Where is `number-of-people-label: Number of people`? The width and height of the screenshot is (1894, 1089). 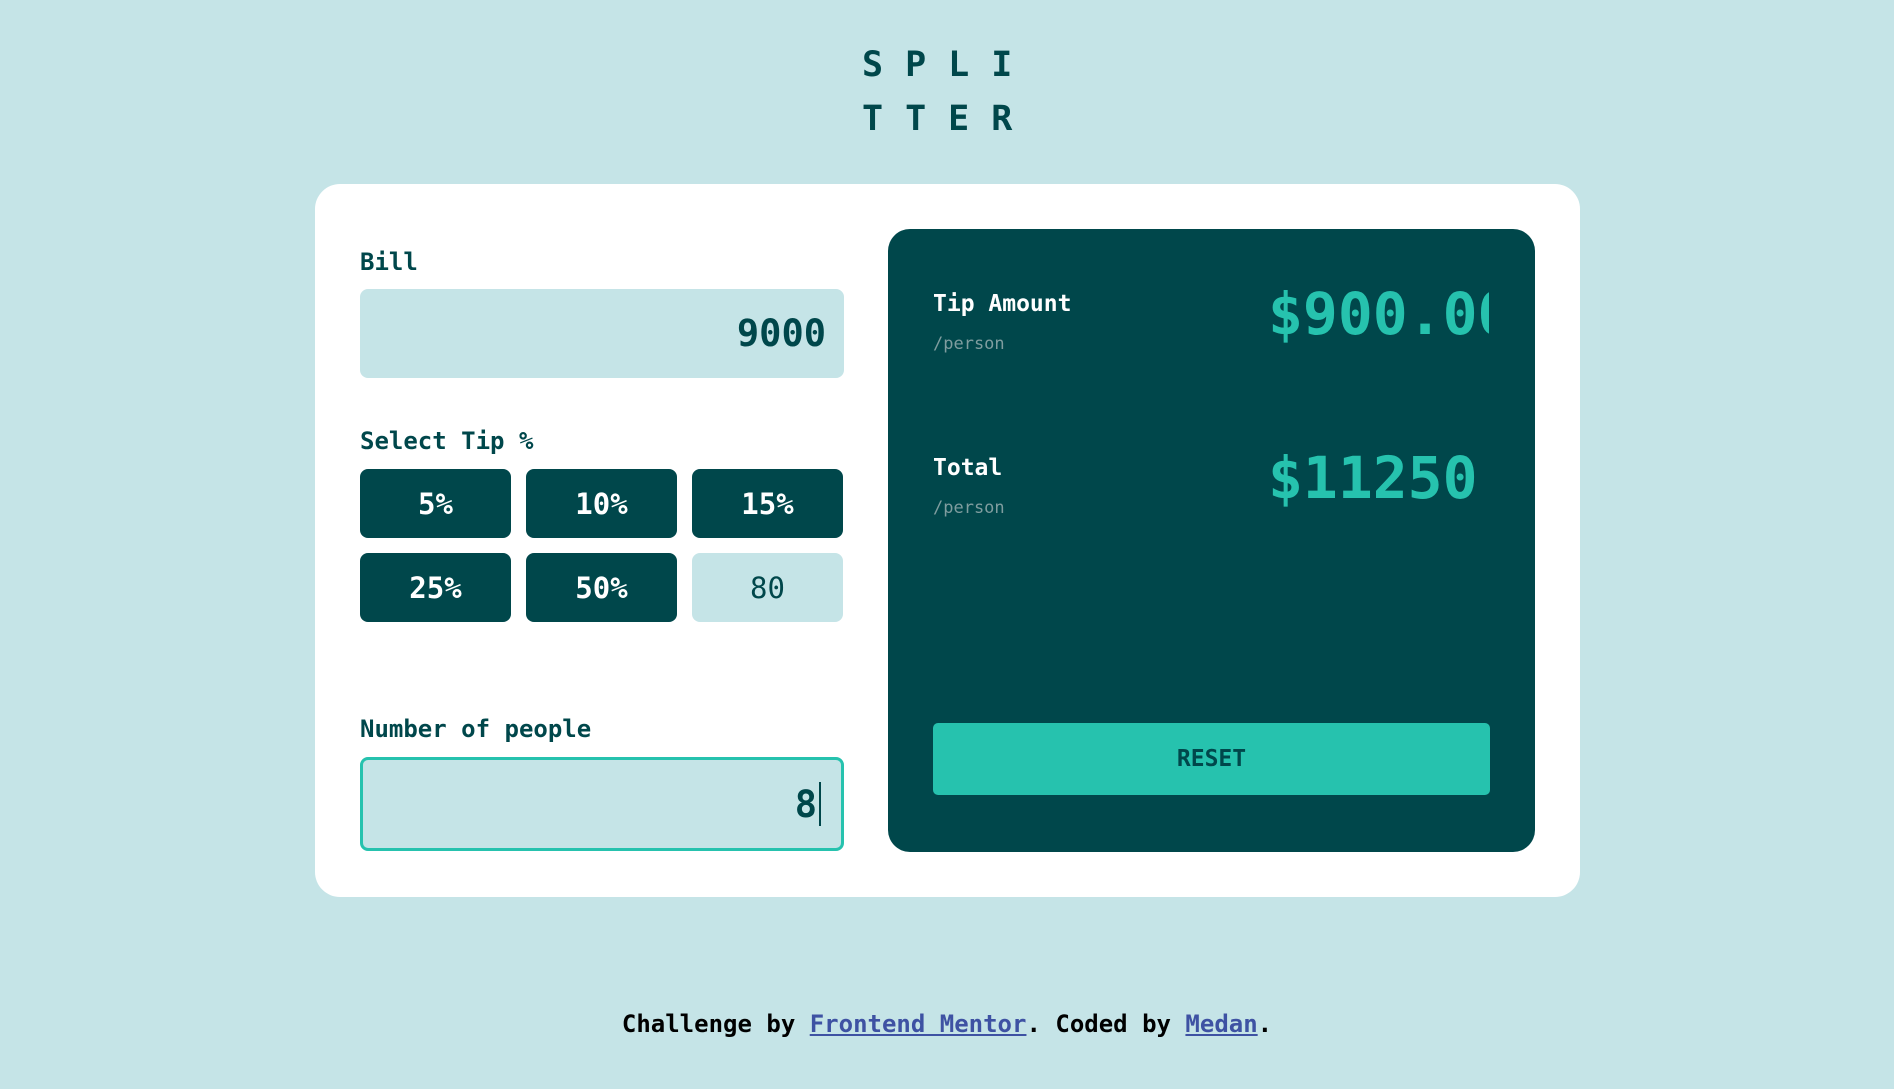 number-of-people-label: Number of people is located at coordinates (476, 729).